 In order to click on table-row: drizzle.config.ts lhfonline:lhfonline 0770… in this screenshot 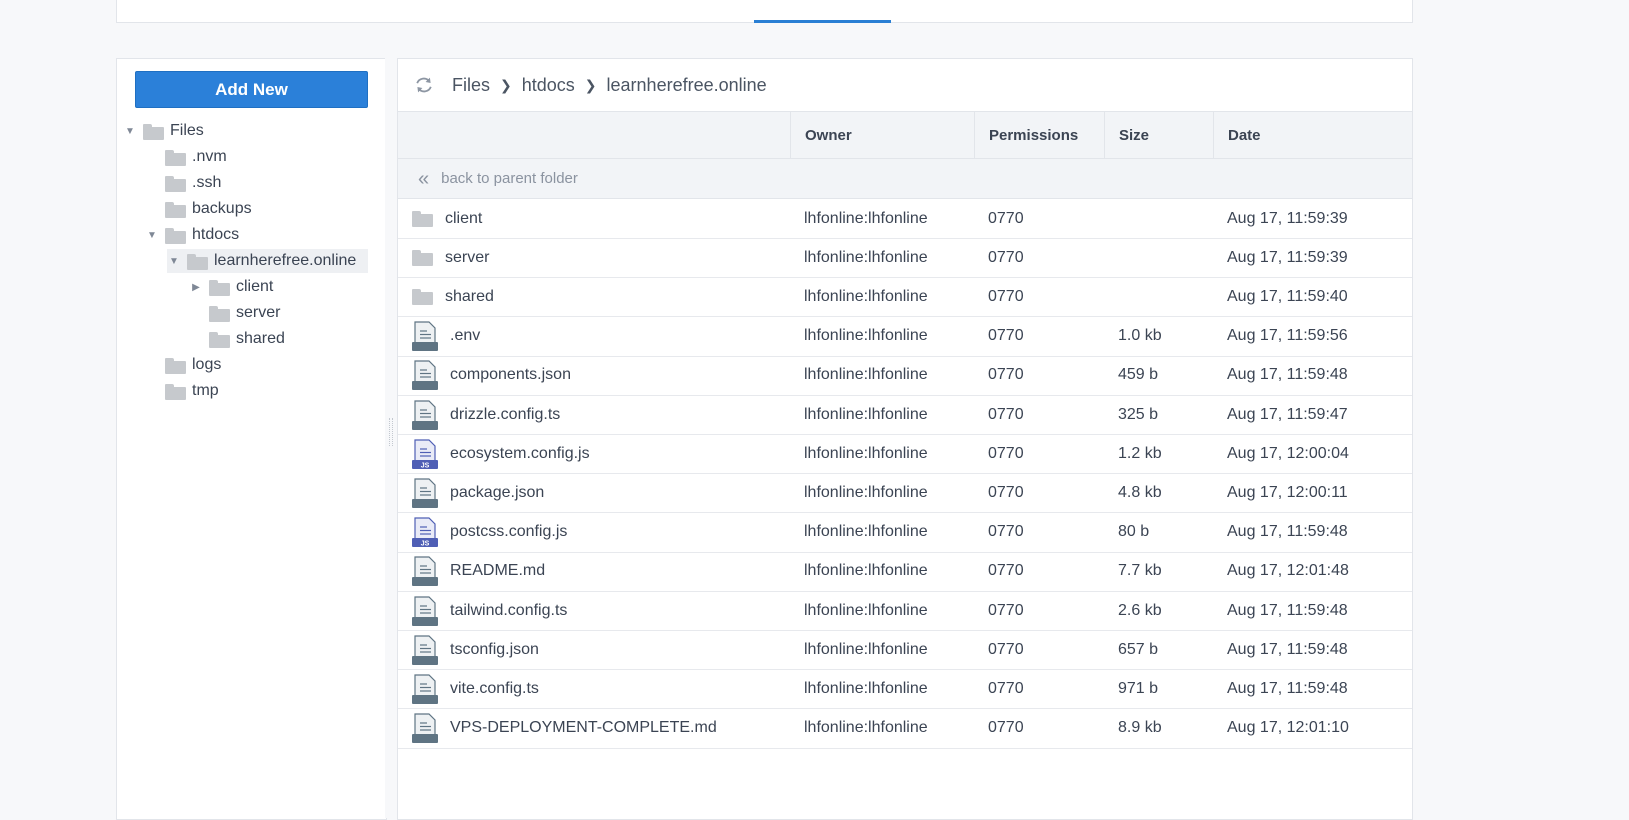, I will do `click(905, 415)`.